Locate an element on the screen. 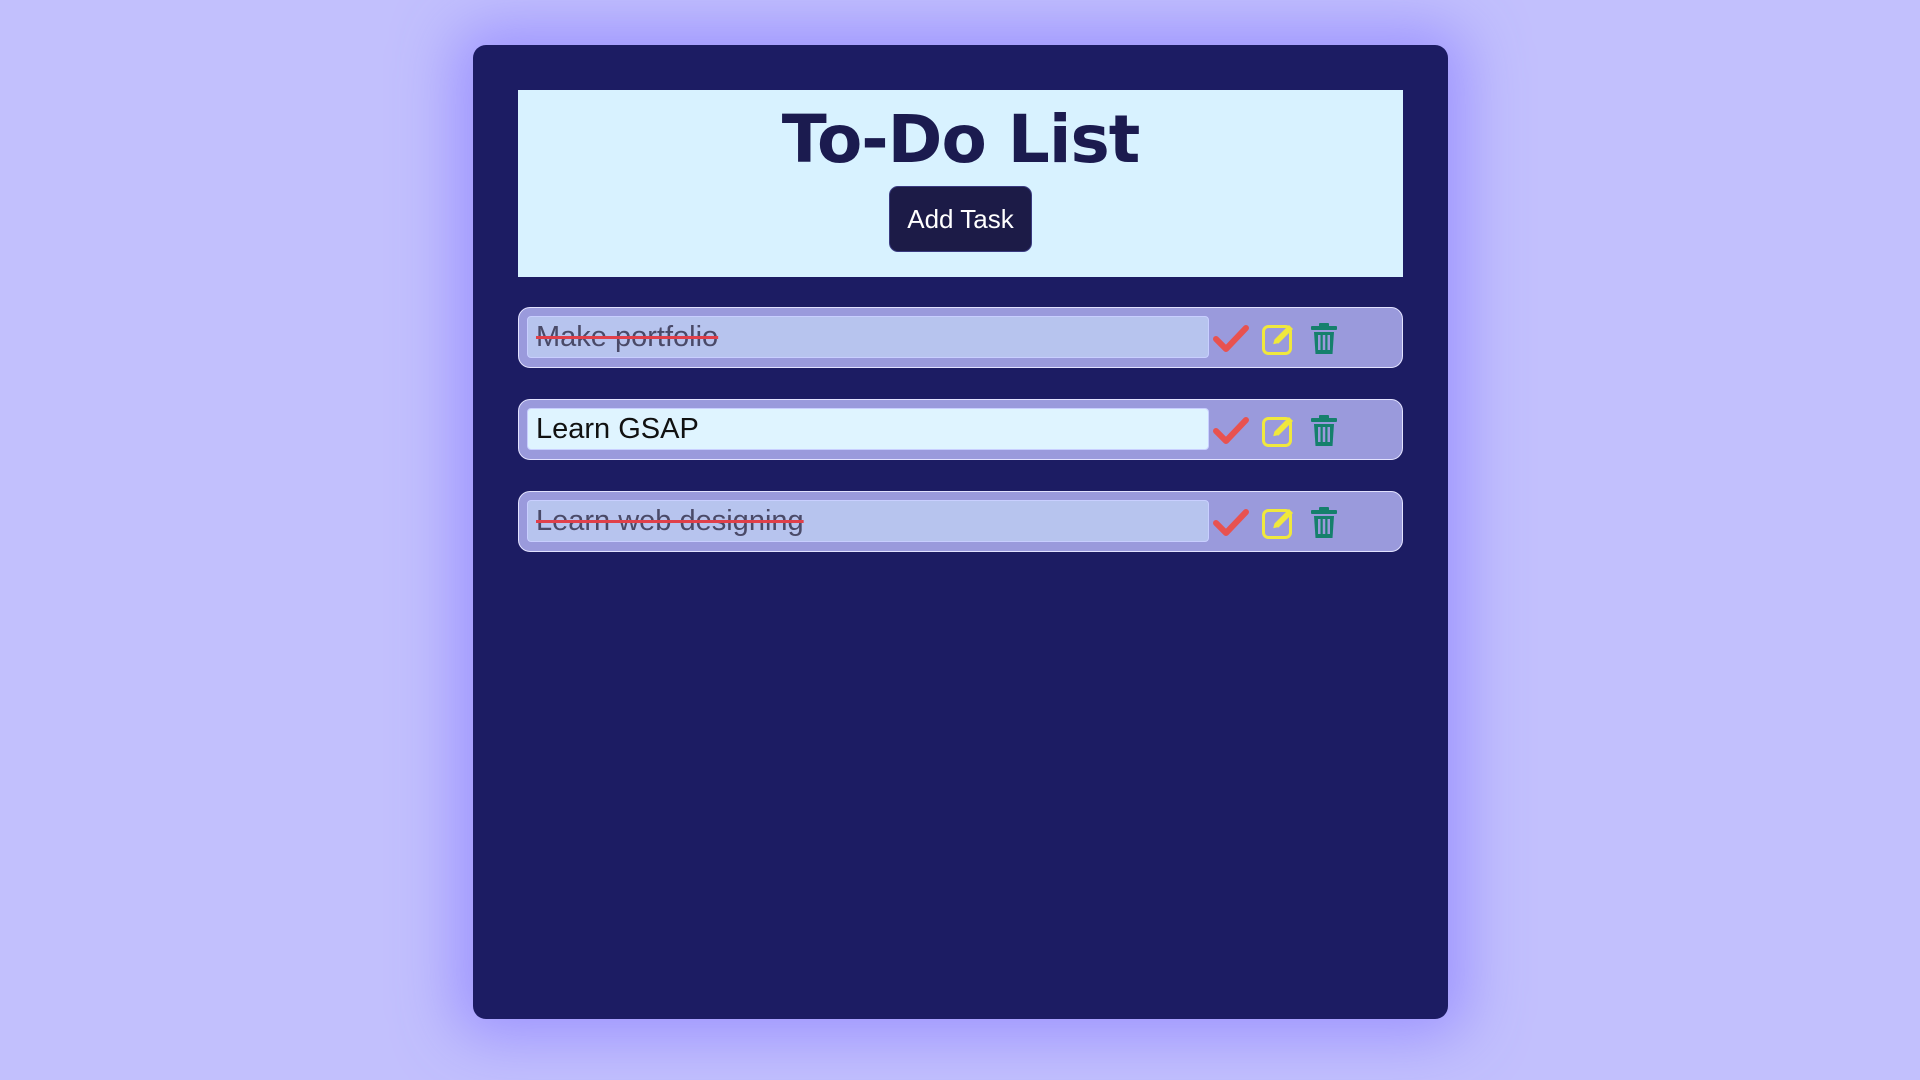 The width and height of the screenshot is (1920, 1080). task-list is located at coordinates (960, 445).